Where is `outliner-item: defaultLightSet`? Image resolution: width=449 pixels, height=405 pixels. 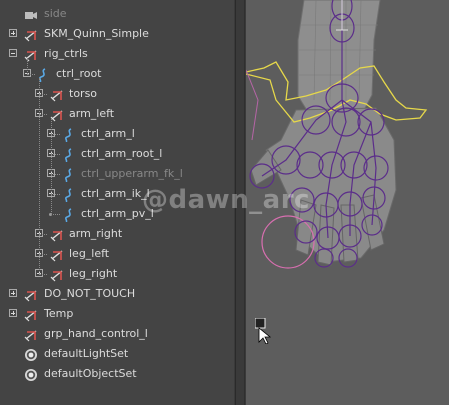
outliner-item: defaultLightSet is located at coordinates (117, 354).